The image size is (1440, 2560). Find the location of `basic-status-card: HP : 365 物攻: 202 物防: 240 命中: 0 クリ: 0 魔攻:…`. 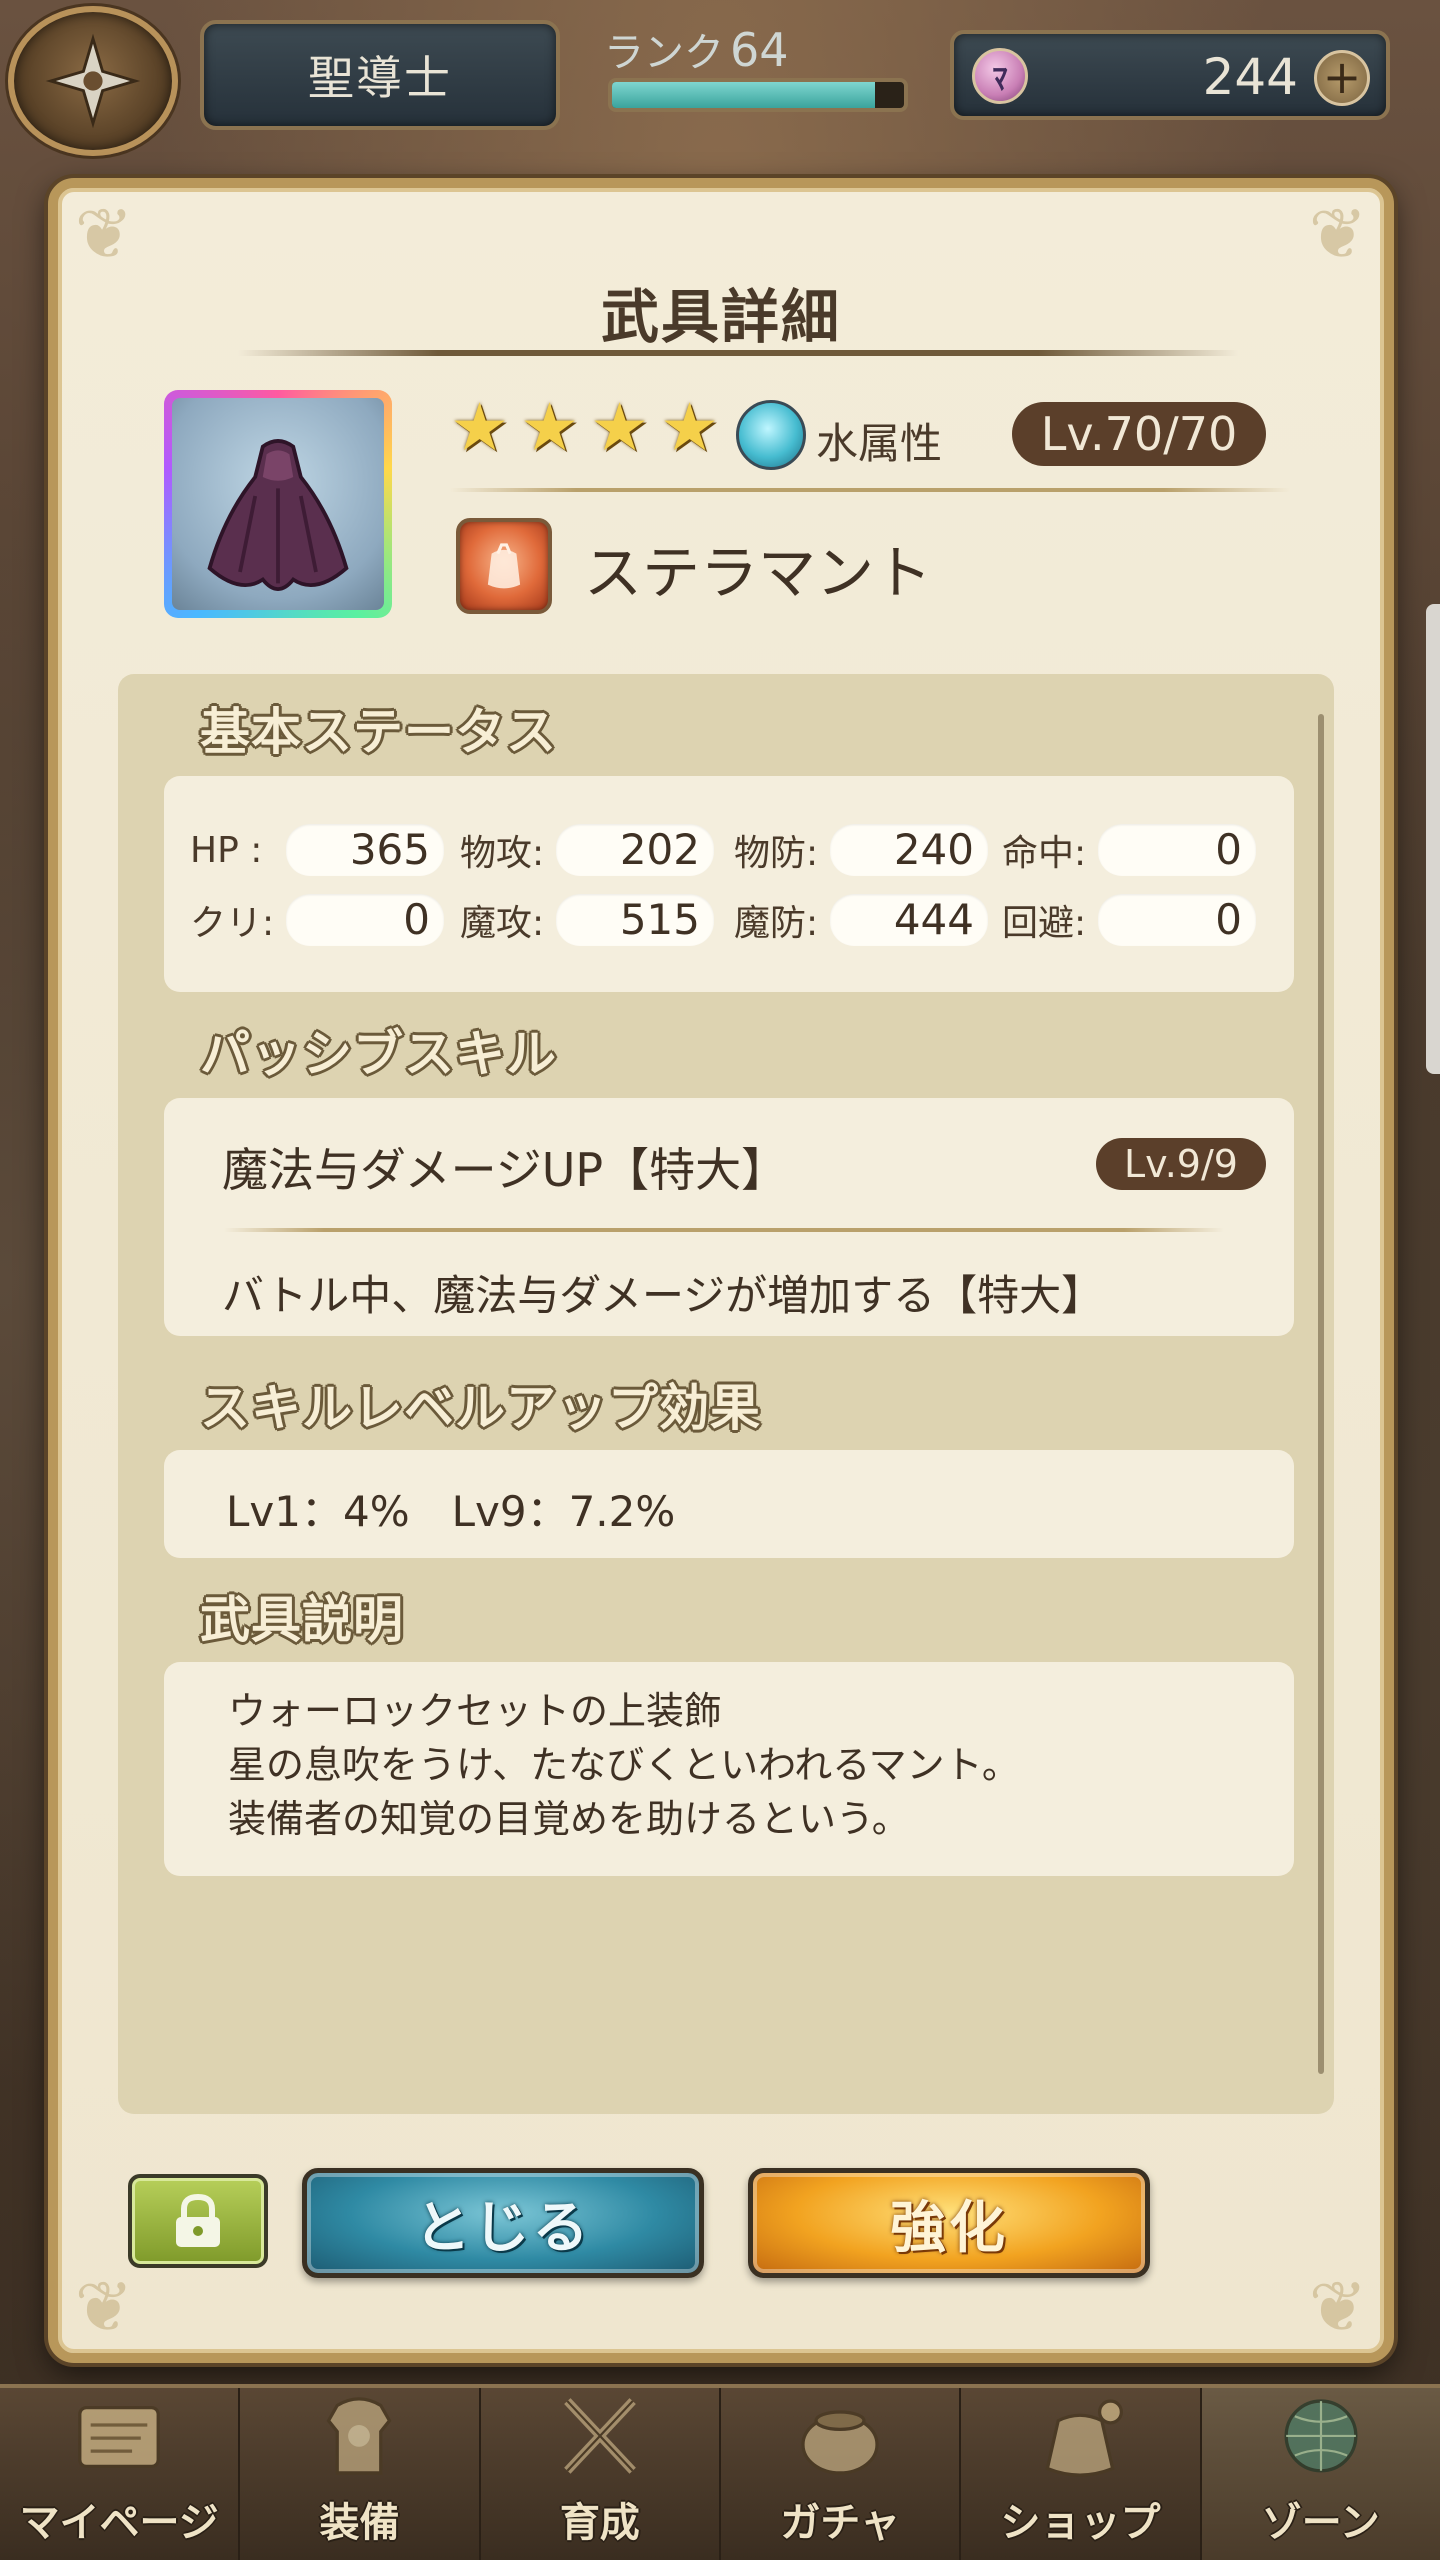

basic-status-card: HP : 365 物攻: 202 物防: 240 命中: 0 クリ: 0 魔攻:… is located at coordinates (729, 884).